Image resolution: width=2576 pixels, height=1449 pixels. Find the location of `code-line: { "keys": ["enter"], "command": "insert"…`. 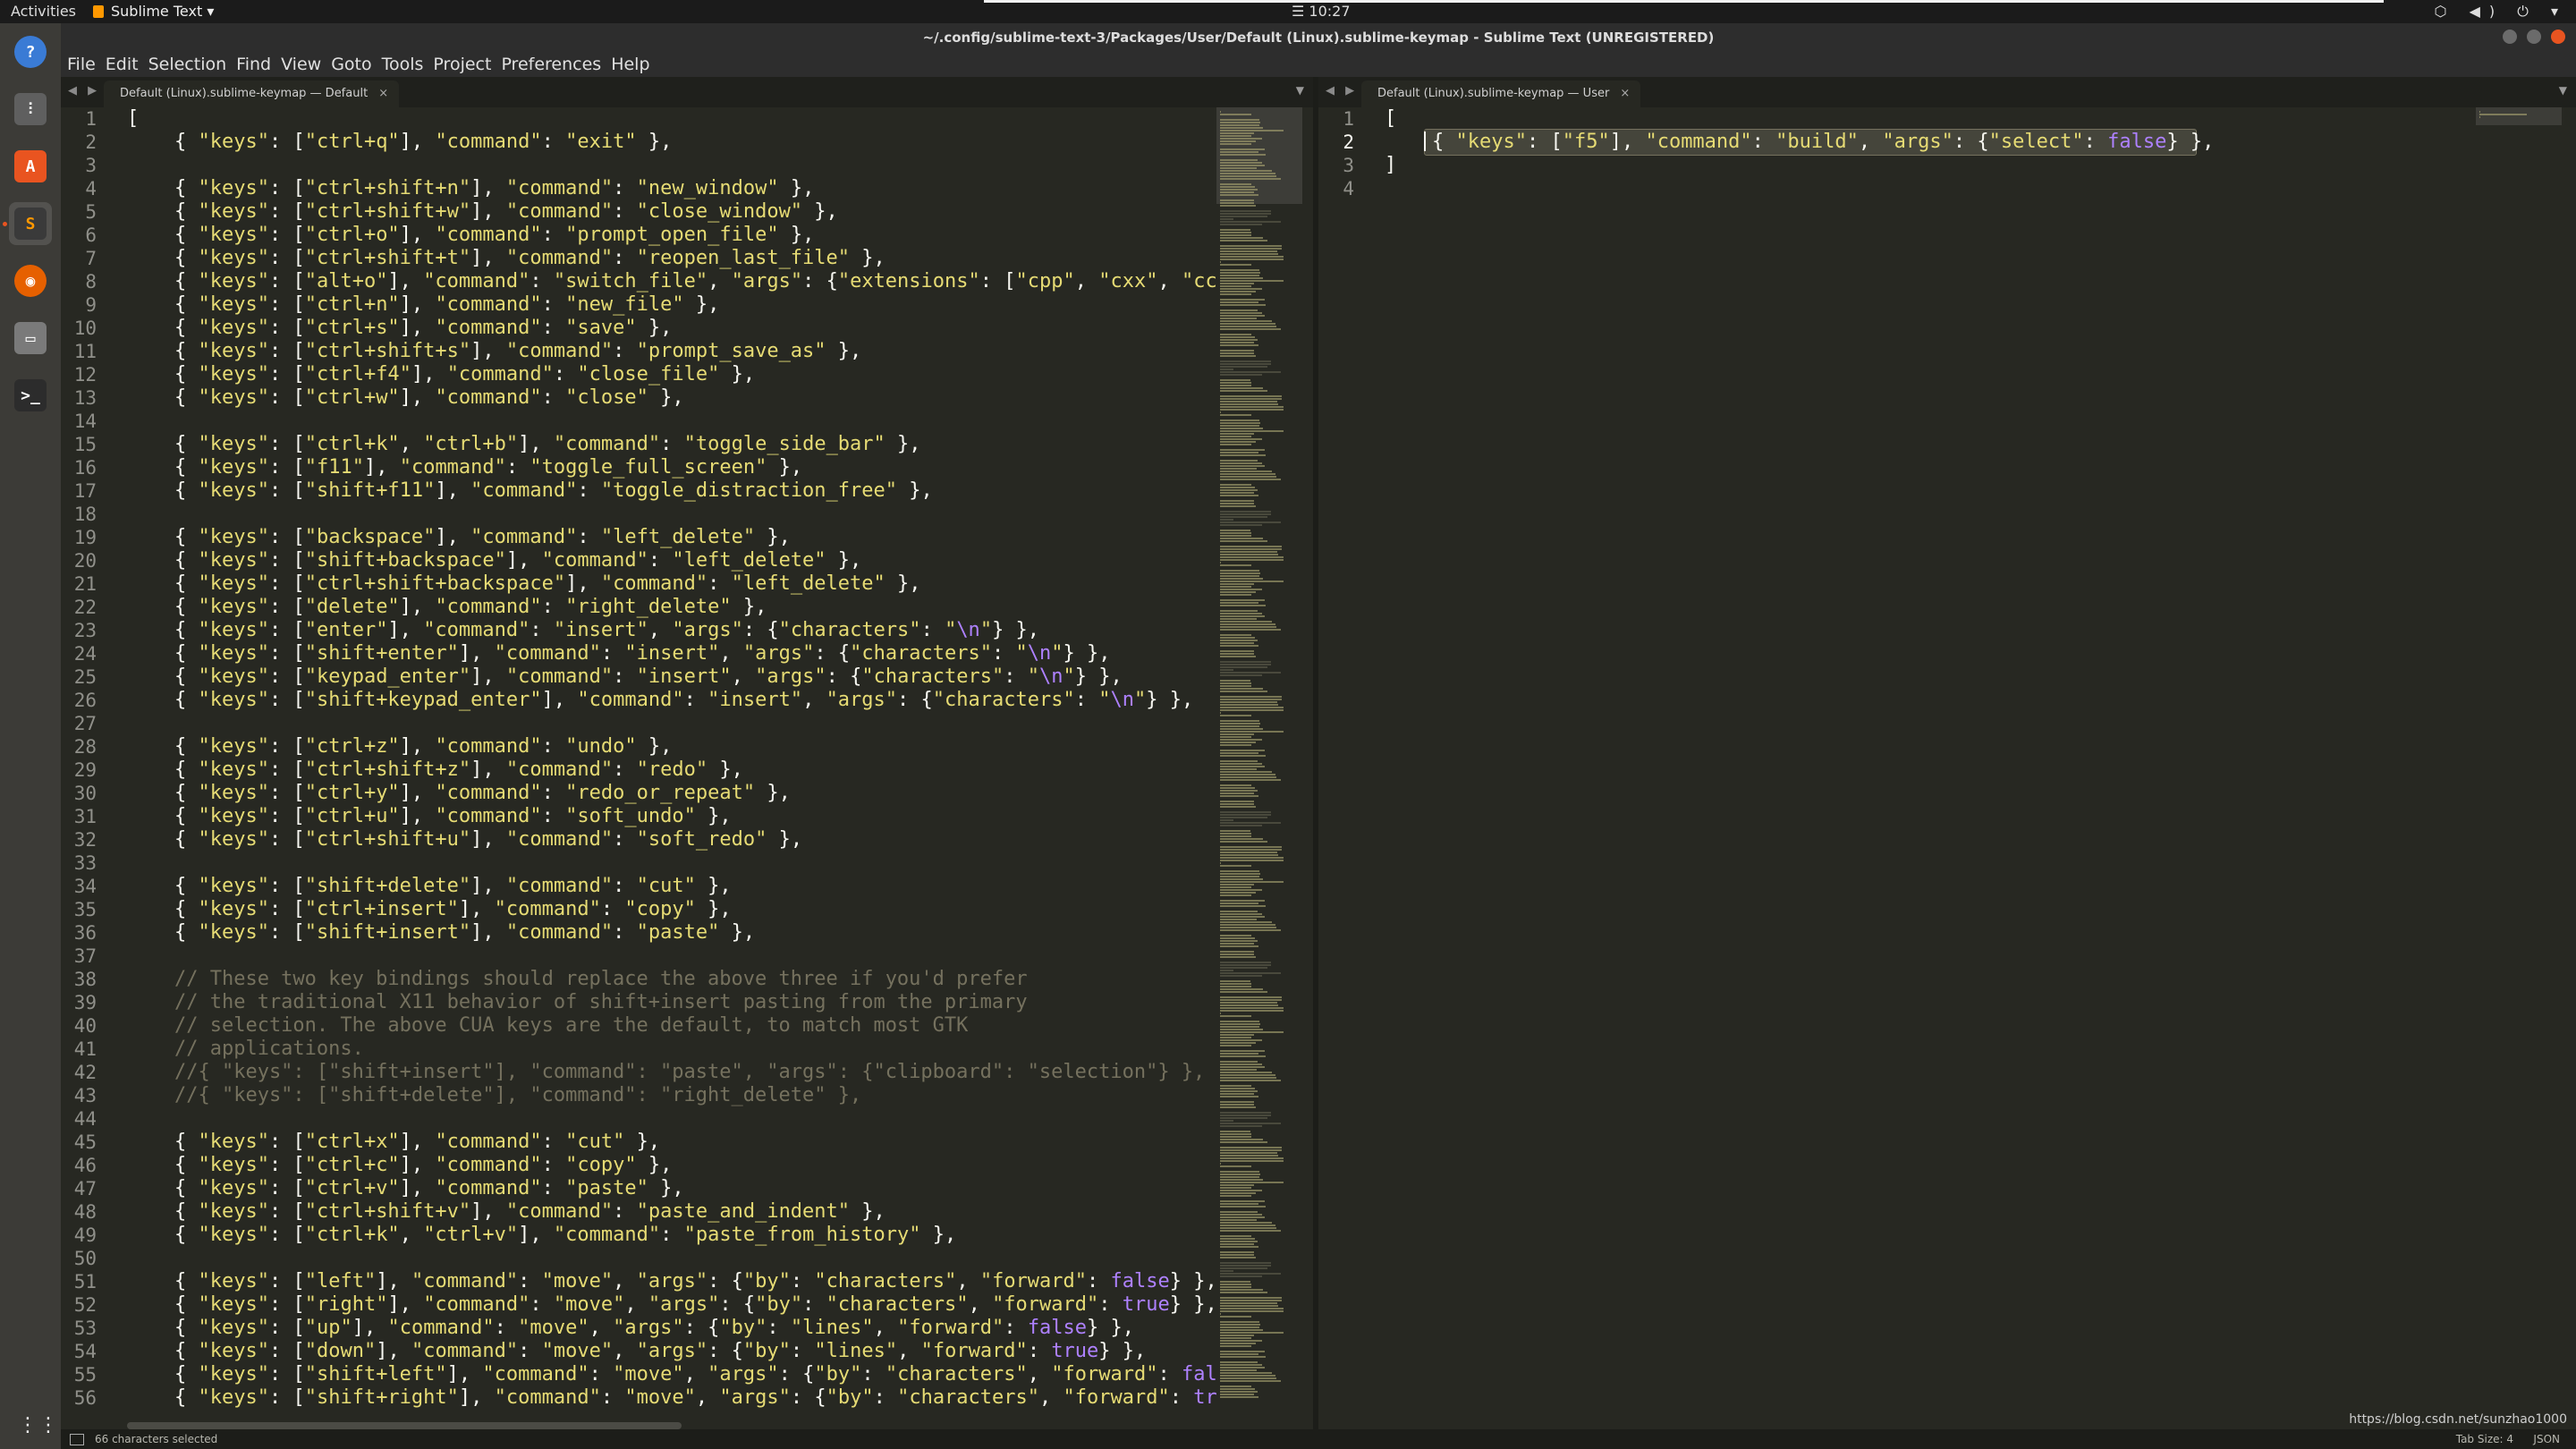

code-line: { "keys": ["enter"], "command": "insert"… is located at coordinates (657, 630).